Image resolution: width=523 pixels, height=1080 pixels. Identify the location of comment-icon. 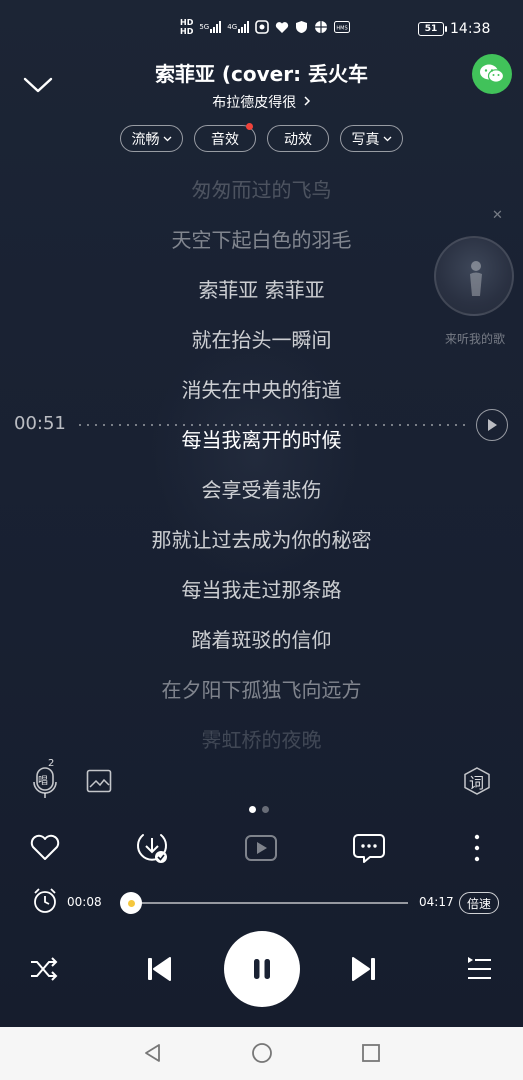
(369, 848).